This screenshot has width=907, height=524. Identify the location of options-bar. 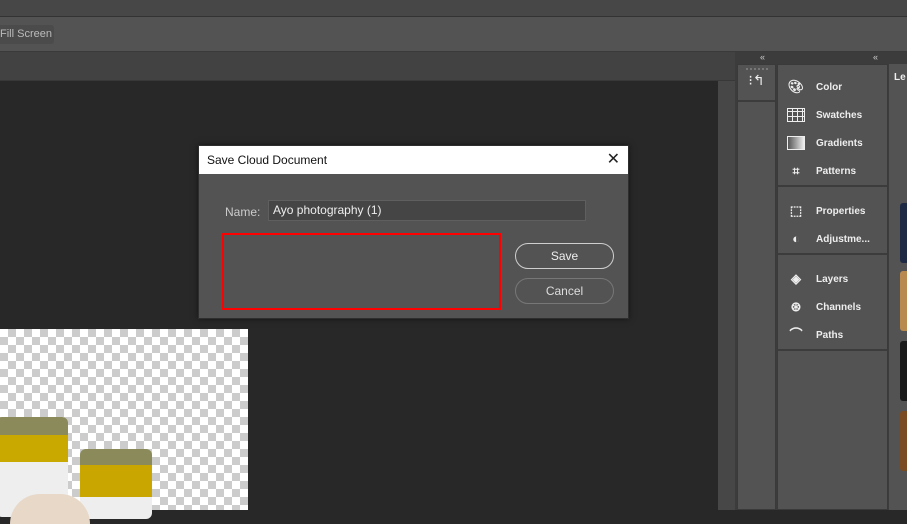
(453, 34).